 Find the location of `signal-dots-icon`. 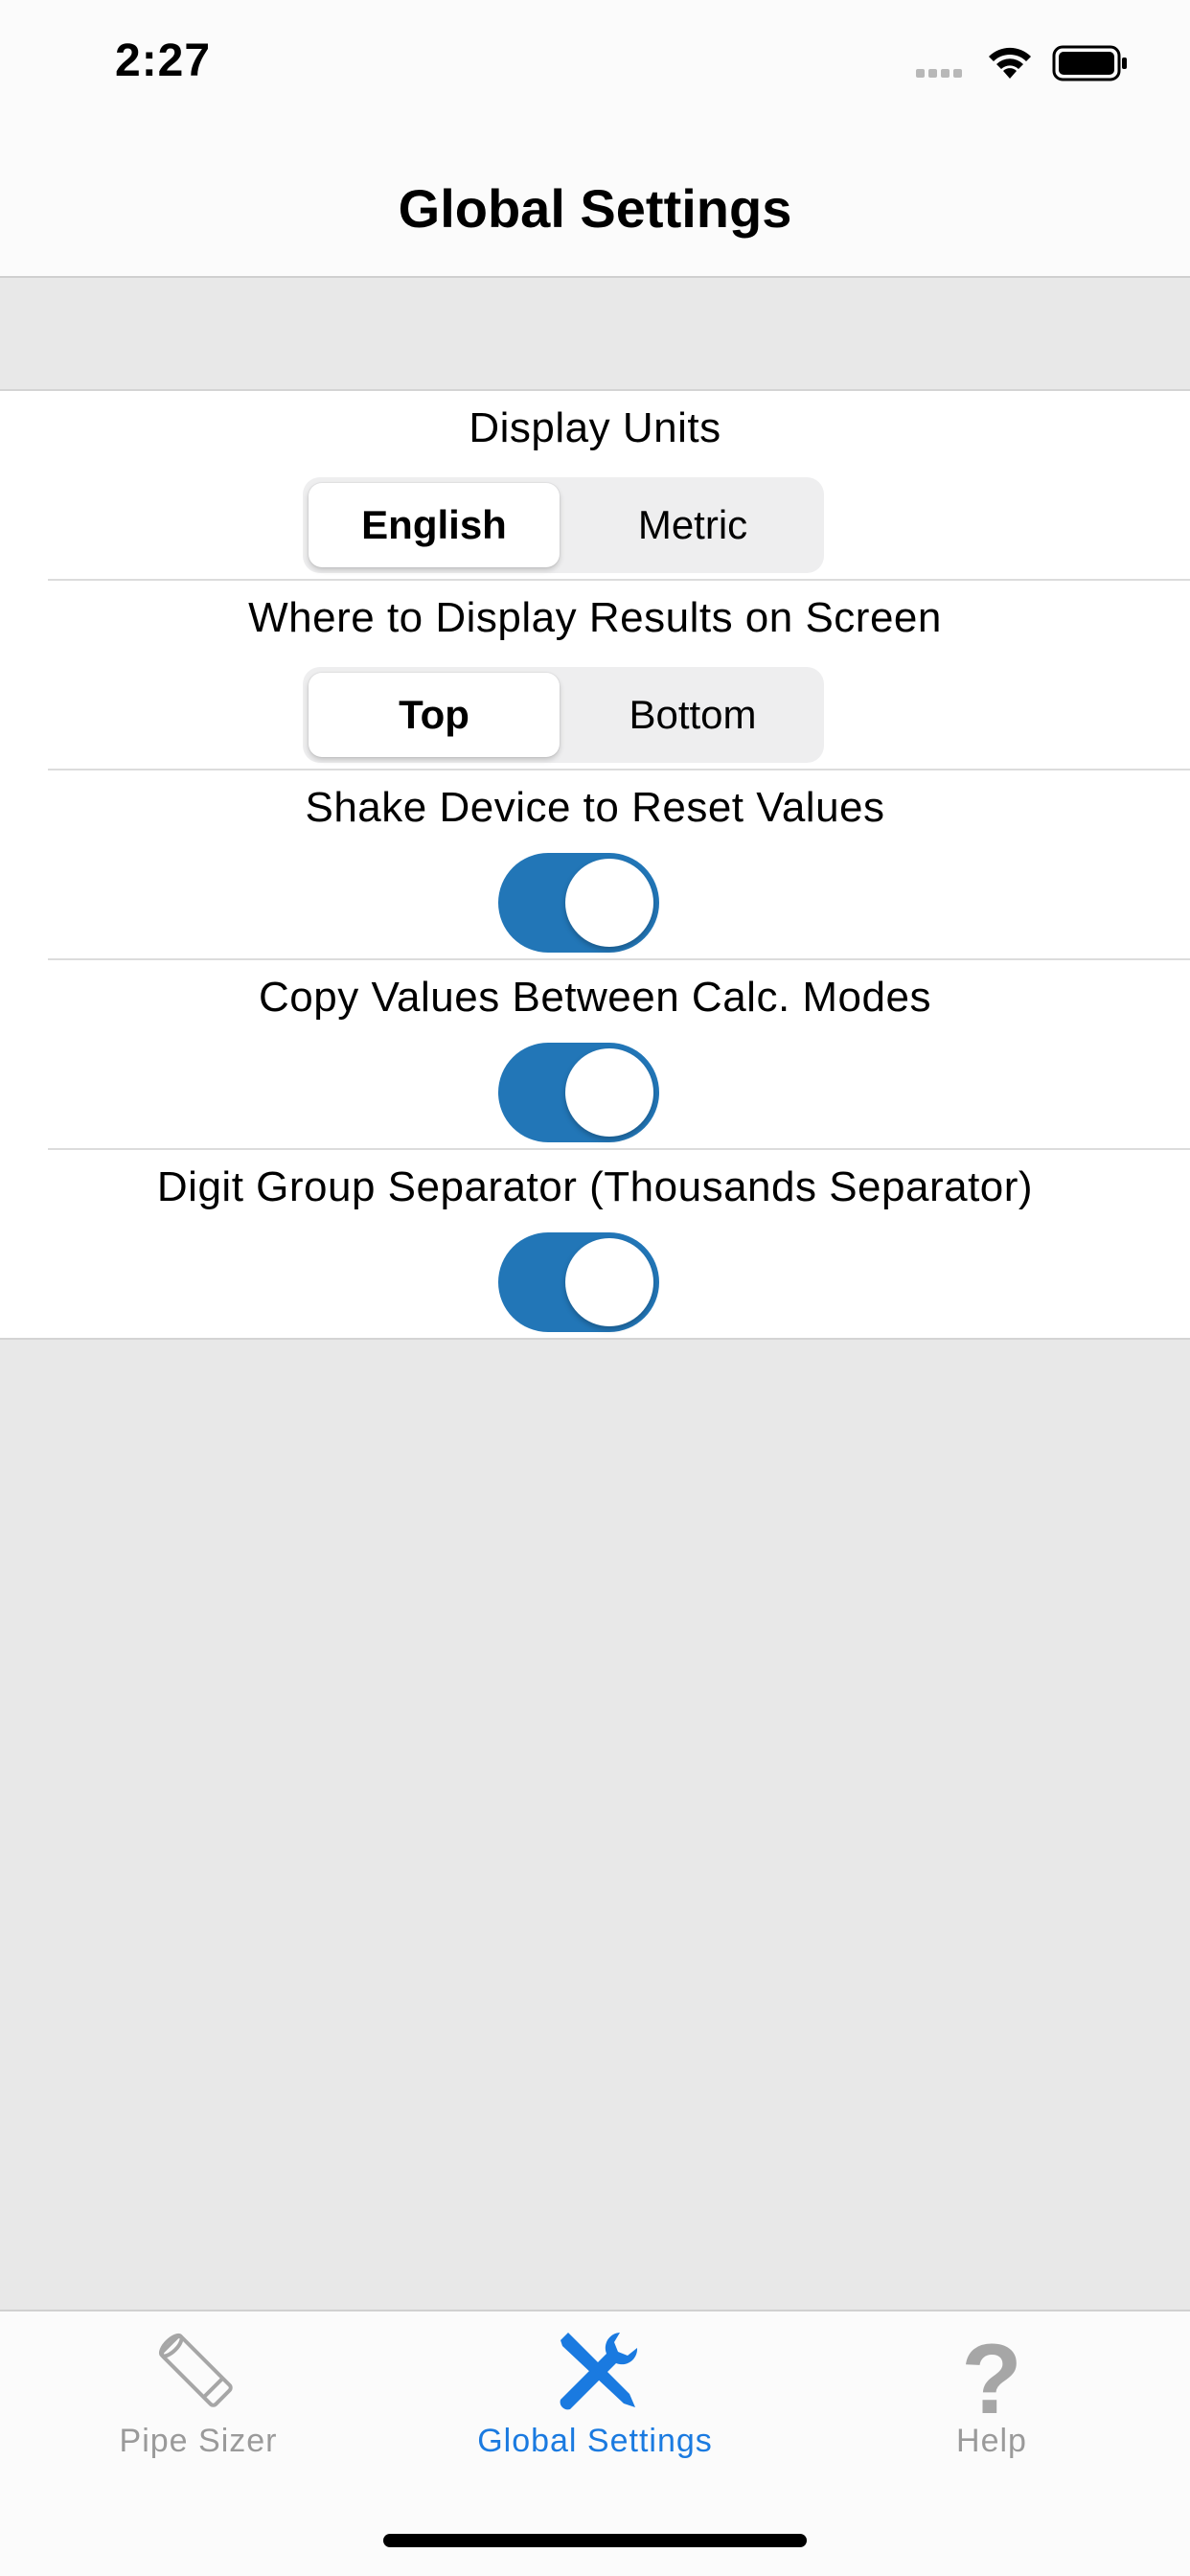

signal-dots-icon is located at coordinates (941, 73).